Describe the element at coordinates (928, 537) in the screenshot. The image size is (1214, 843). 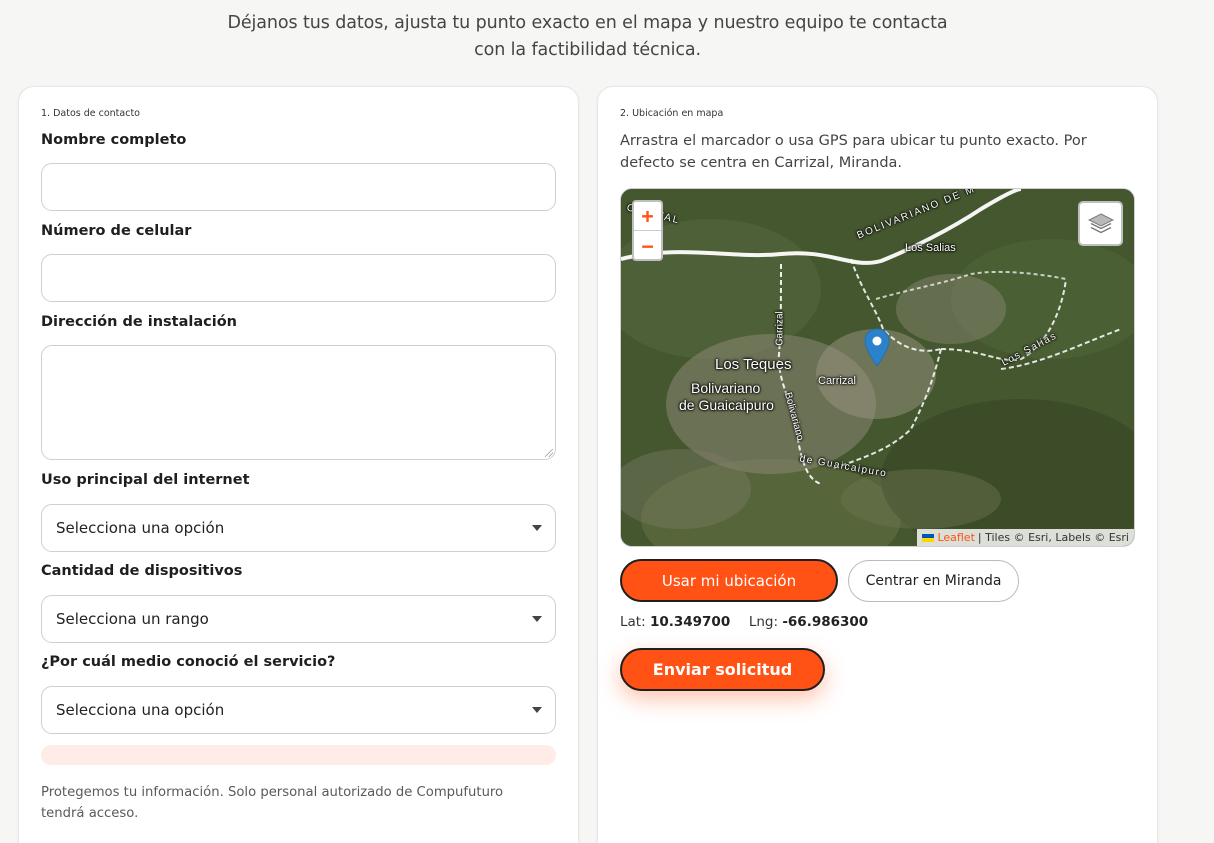
I see `ukraine-flag-icon` at that location.